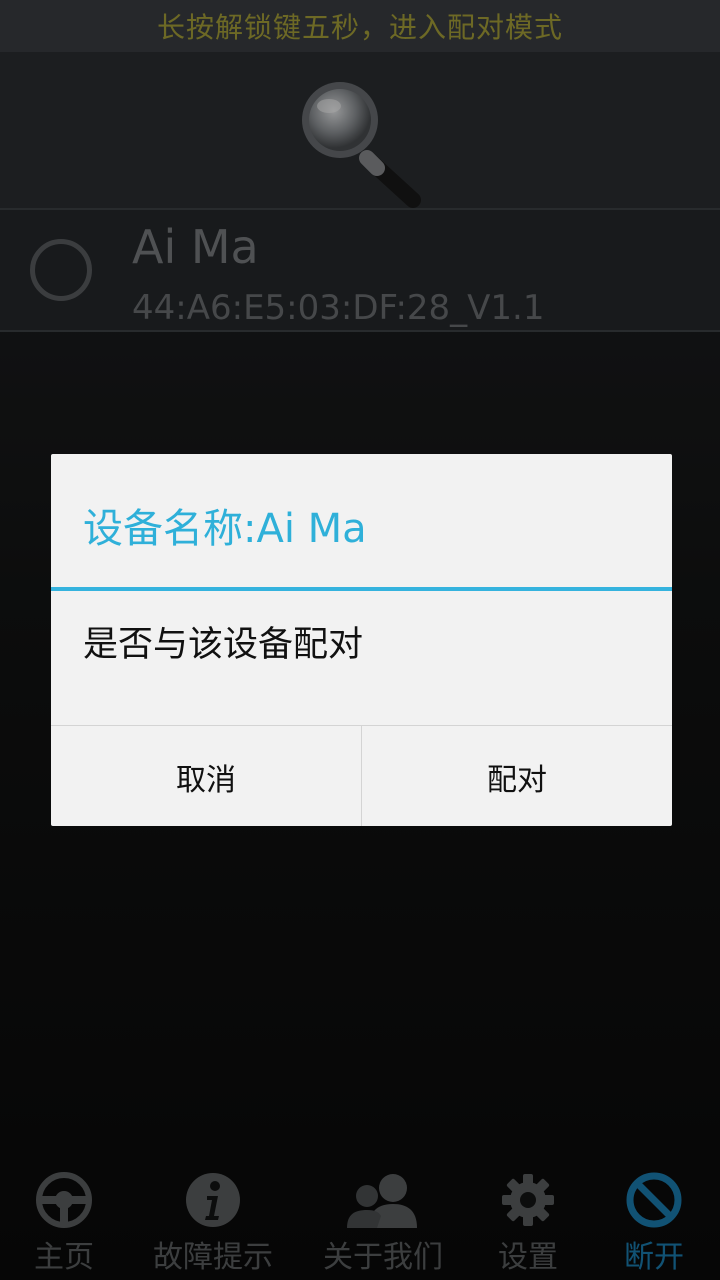  Describe the element at coordinates (223, 645) in the screenshot. I see `dialog-message: 是否与该设备配对` at that location.